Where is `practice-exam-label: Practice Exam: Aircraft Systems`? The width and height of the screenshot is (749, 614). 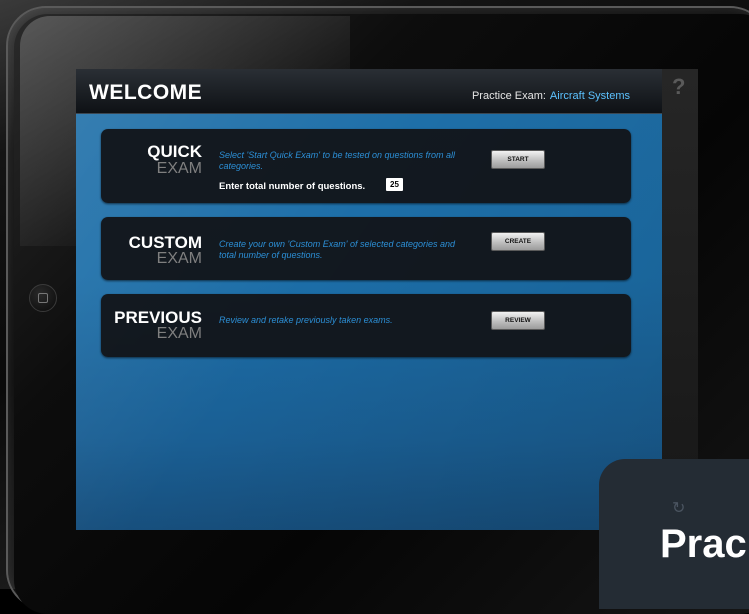
practice-exam-label: Practice Exam: Aircraft Systems is located at coordinates (551, 96).